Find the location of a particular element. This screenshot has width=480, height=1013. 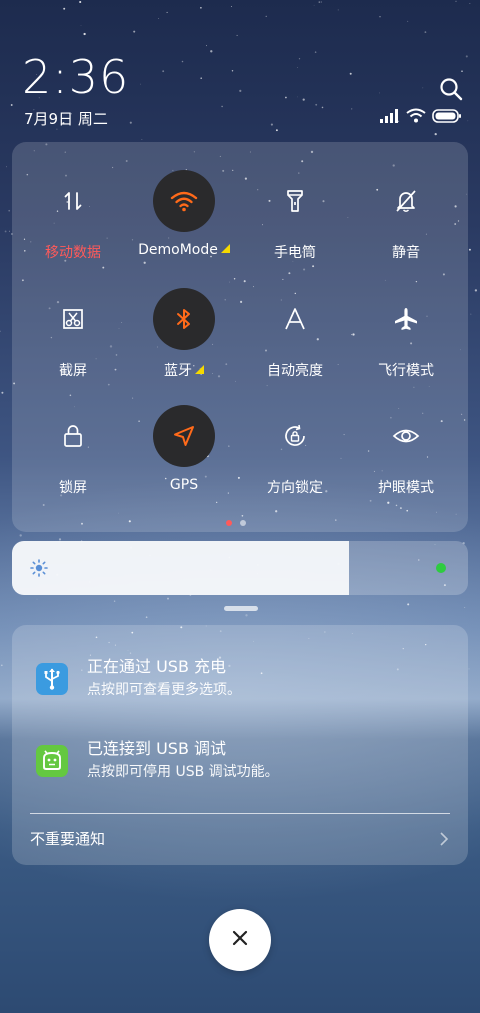

tile-label: 方向锁定 is located at coordinates (295, 488).